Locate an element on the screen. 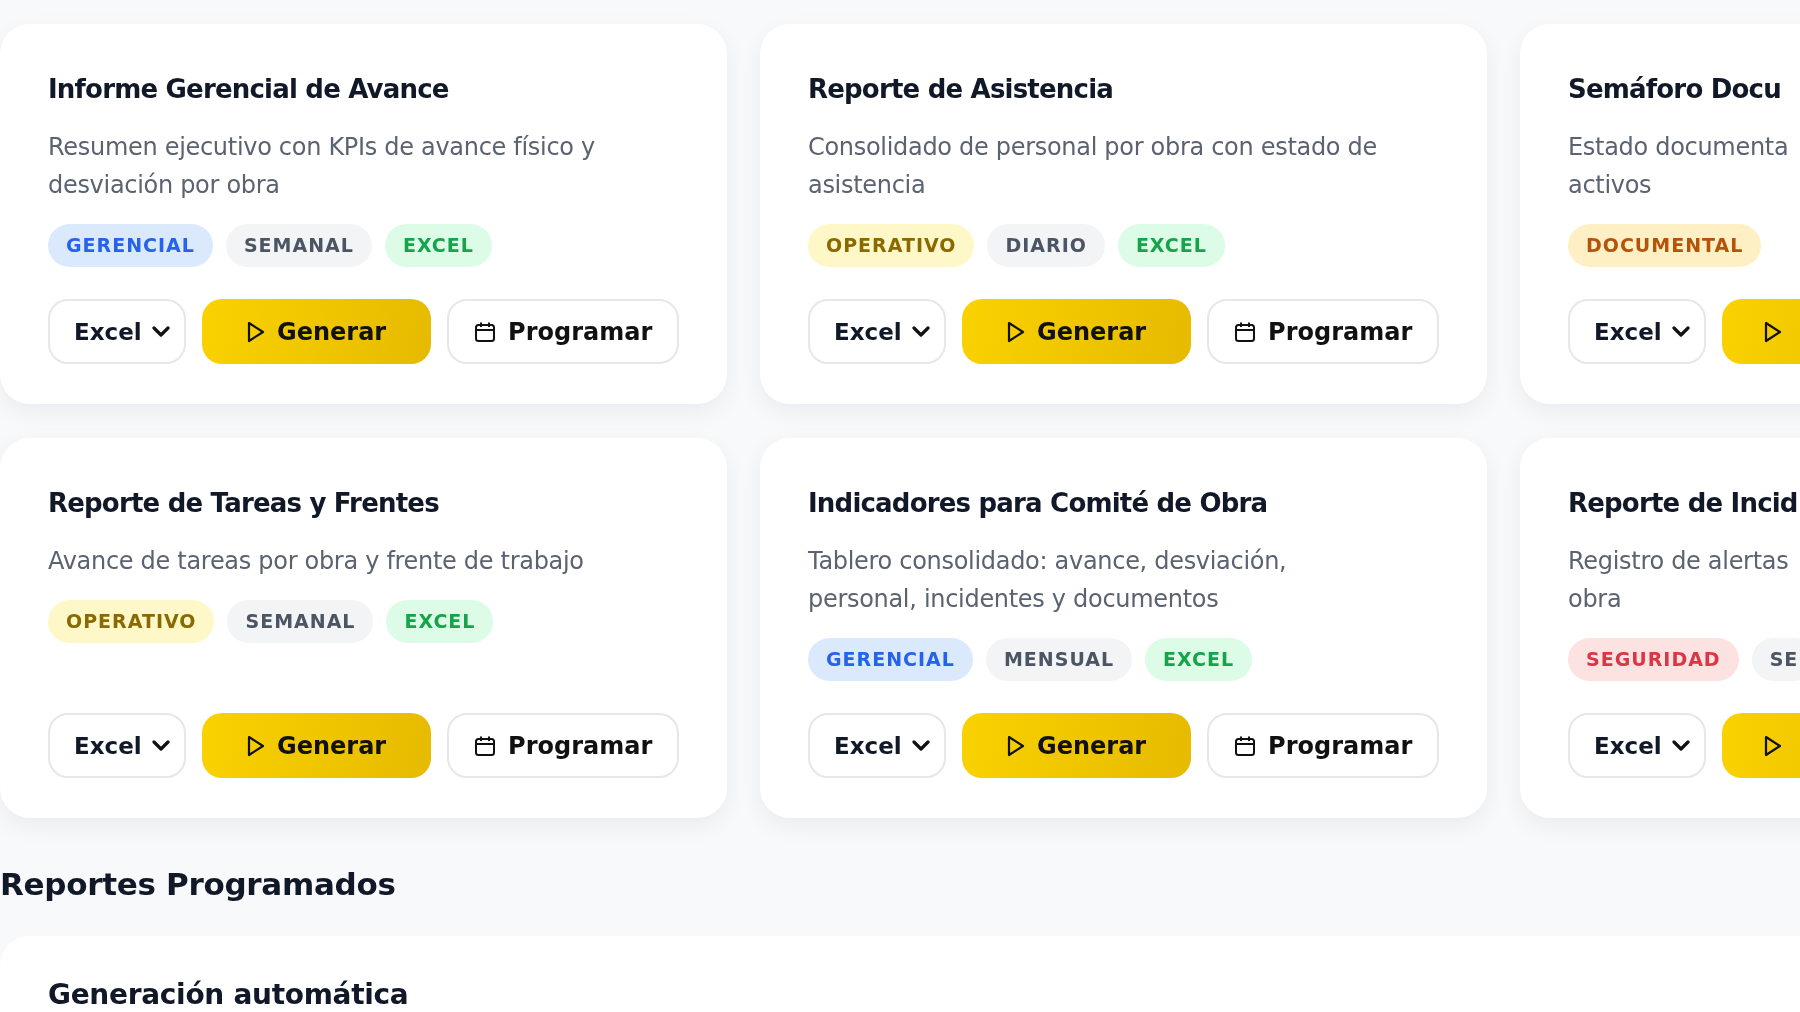 The image size is (1800, 1012). report-title: Indicadores para Comité de Obra is located at coordinates (1038, 503).